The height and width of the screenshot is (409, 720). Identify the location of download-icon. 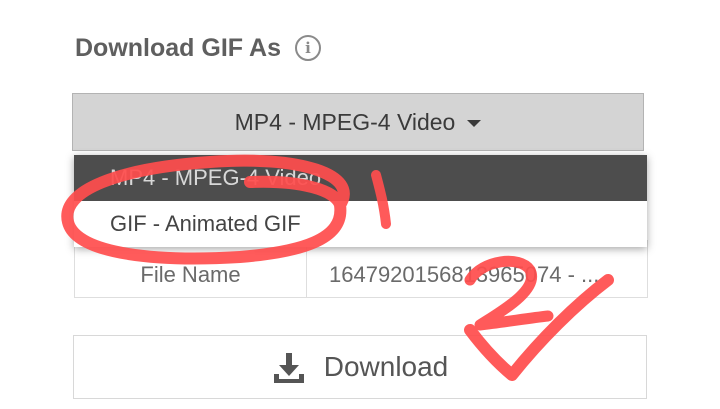
(288, 368).